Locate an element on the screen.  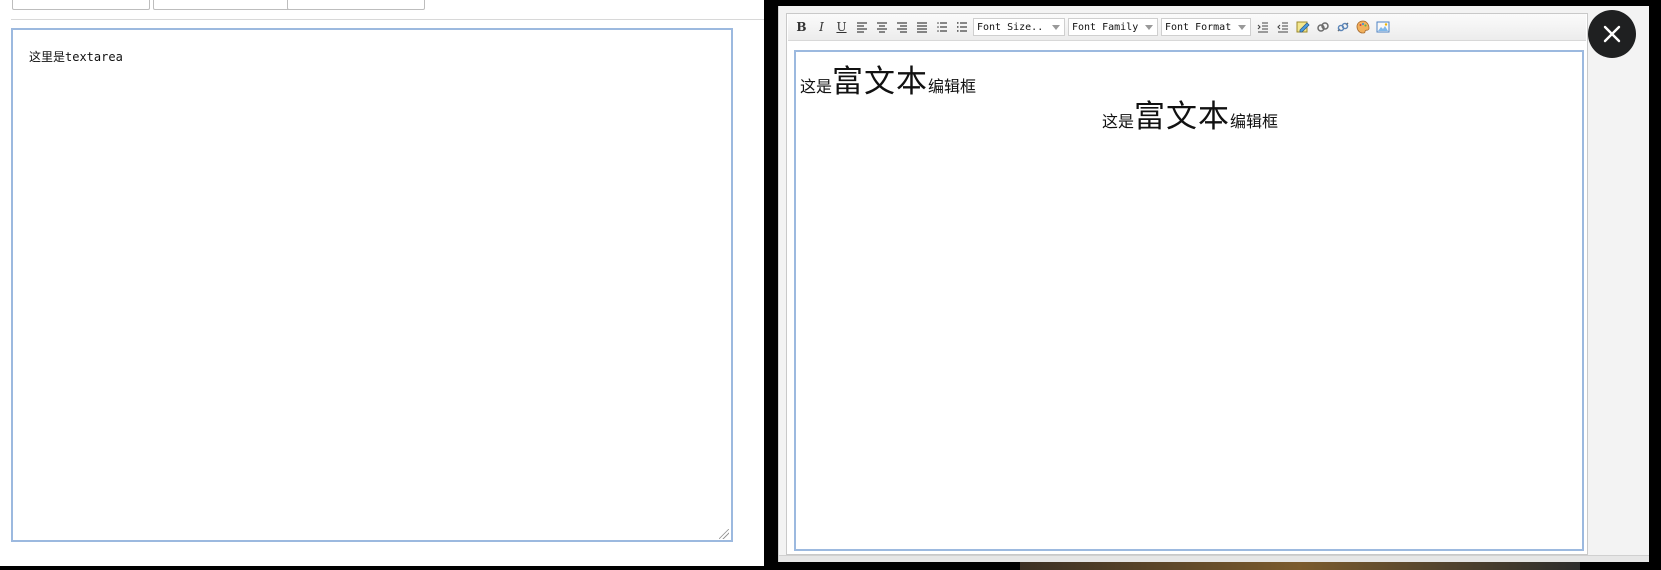
edit-icon is located at coordinates (1303, 27).